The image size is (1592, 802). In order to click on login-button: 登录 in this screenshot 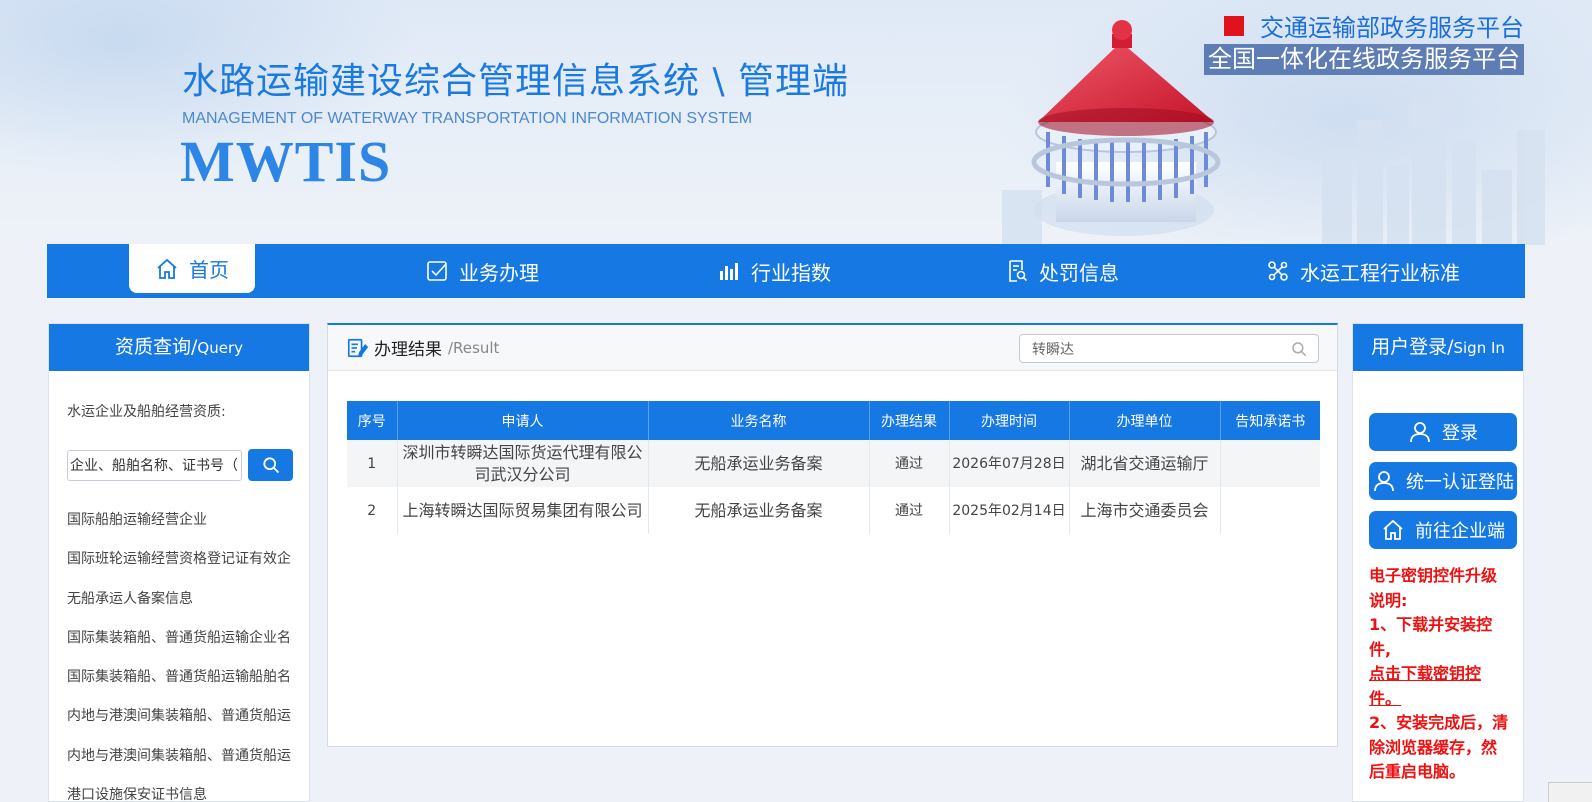, I will do `click(1443, 432)`.